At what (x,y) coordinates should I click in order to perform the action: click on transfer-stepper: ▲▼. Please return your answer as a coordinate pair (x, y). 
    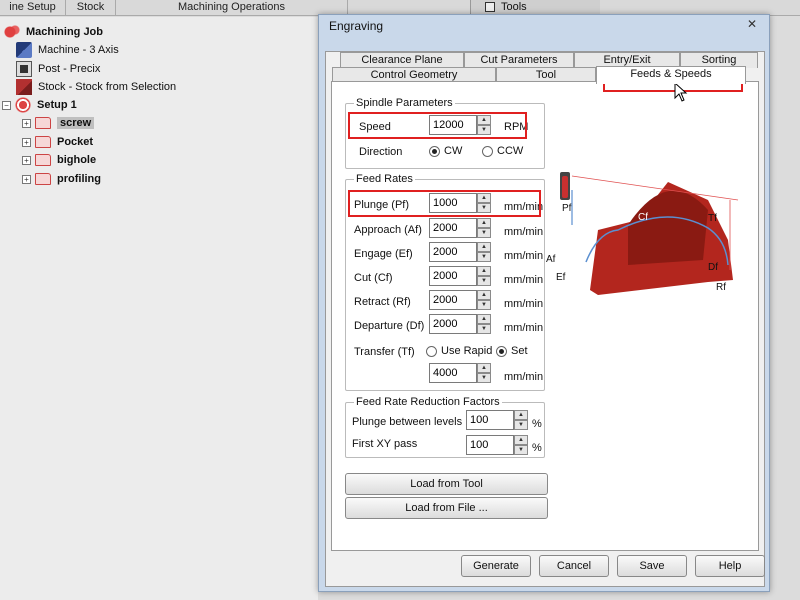
    Looking at the image, I should click on (460, 373).